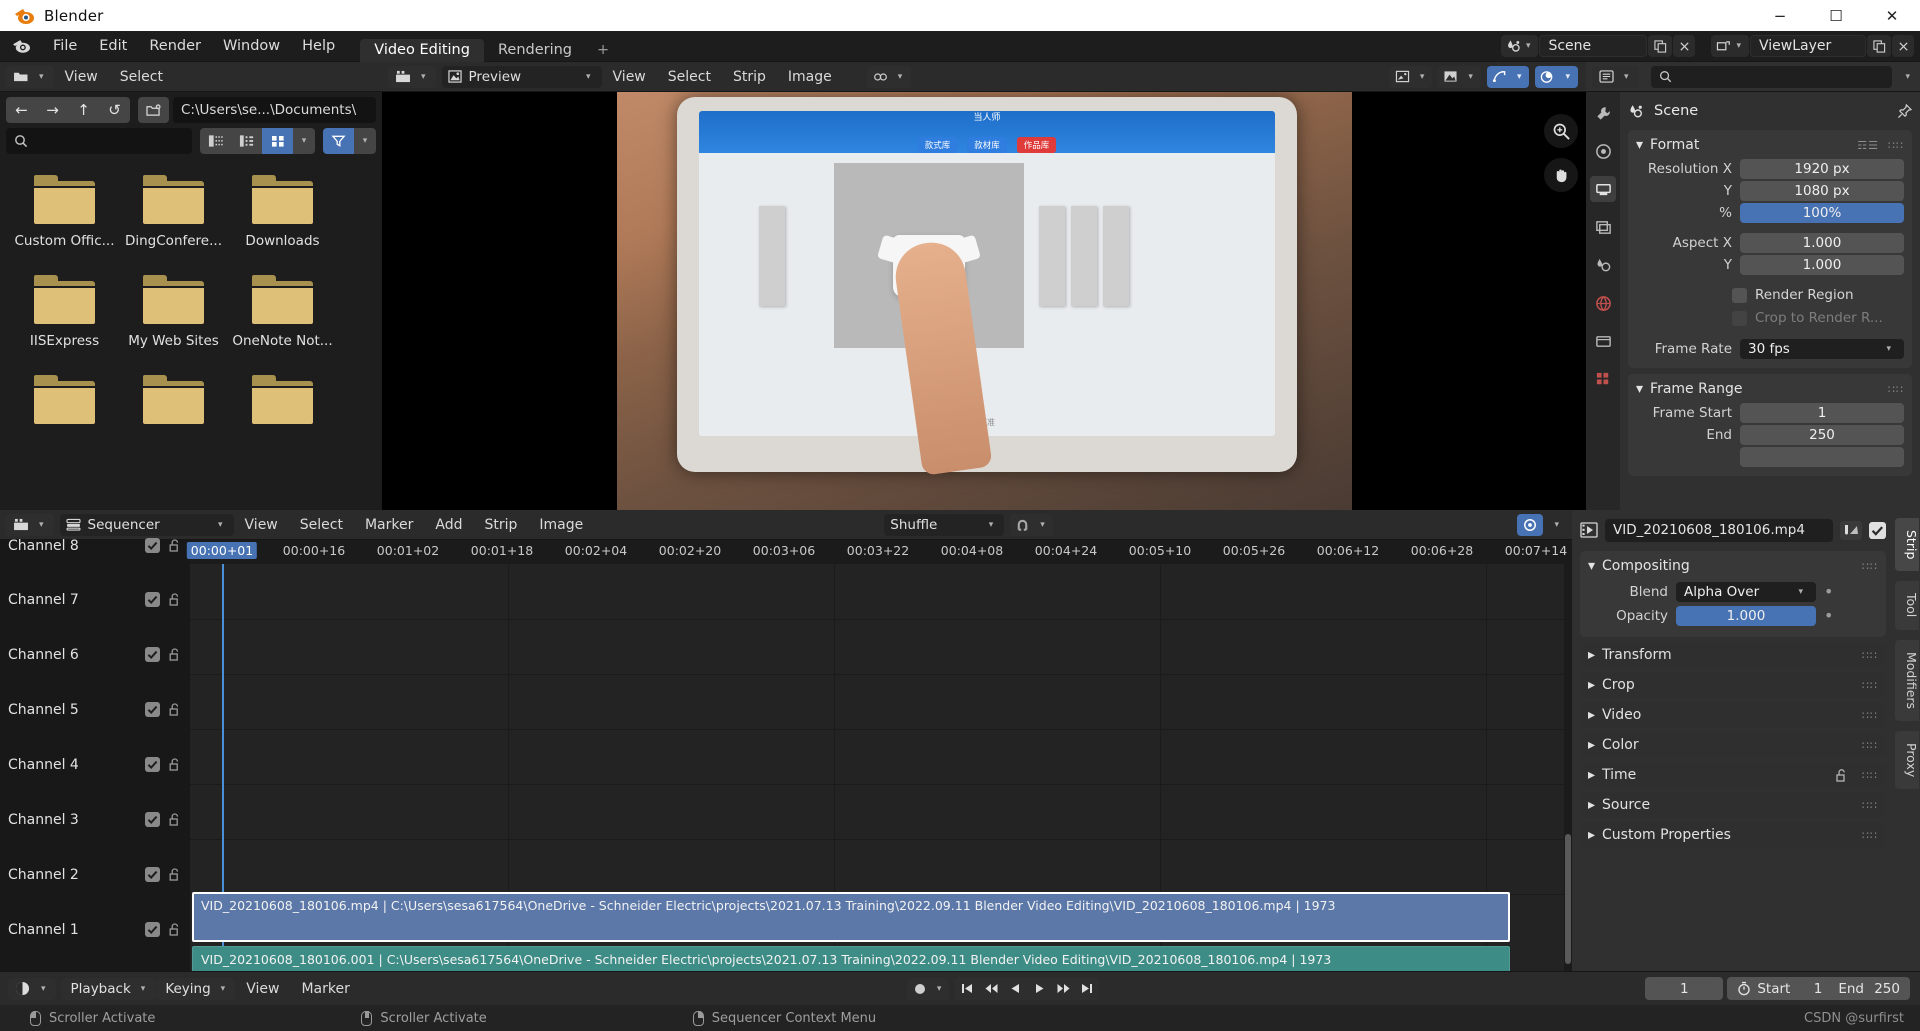  What do you see at coordinates (1733, 835) in the screenshot?
I see `section-custom-properties: ▸ Custom Properties ∷∷` at bounding box center [1733, 835].